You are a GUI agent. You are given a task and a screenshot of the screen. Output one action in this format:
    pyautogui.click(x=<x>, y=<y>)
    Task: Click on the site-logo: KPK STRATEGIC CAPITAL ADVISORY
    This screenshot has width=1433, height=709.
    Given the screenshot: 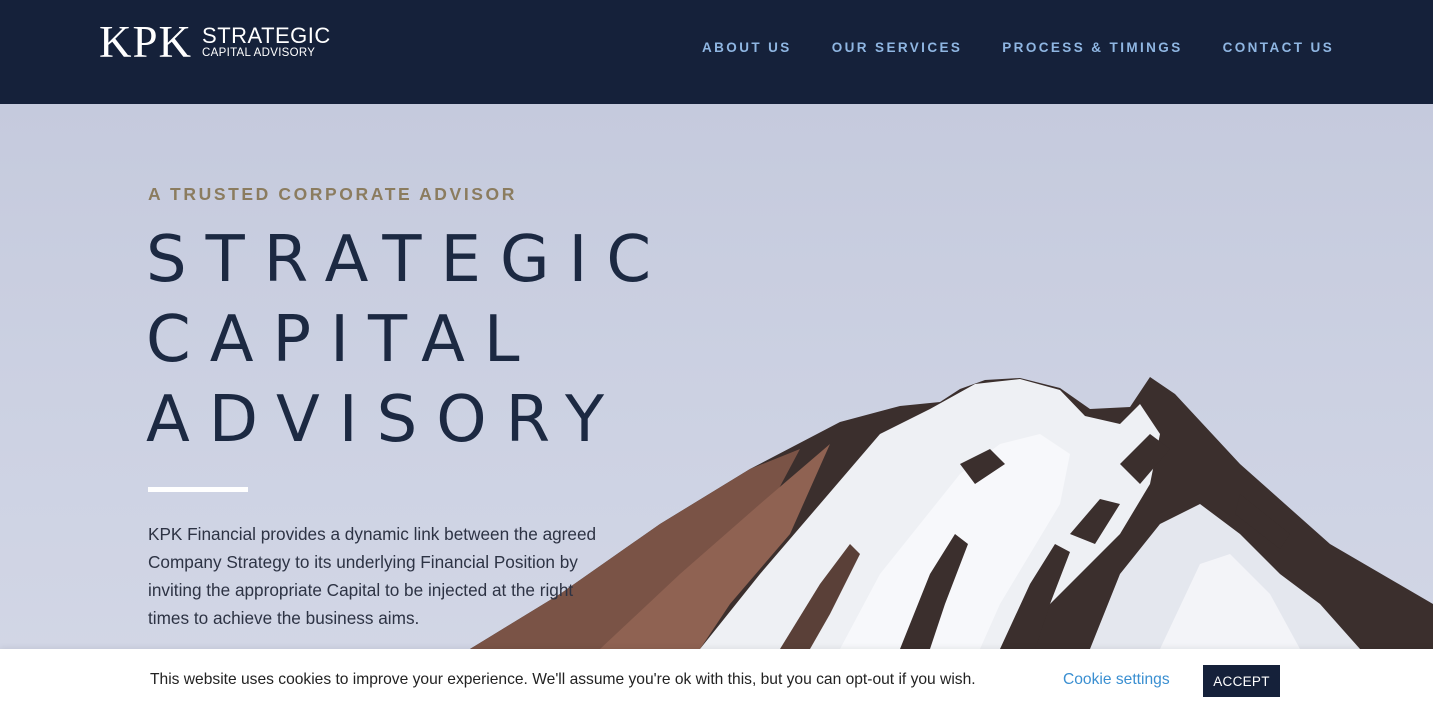 What is the action you would take?
    pyautogui.click(x=215, y=42)
    